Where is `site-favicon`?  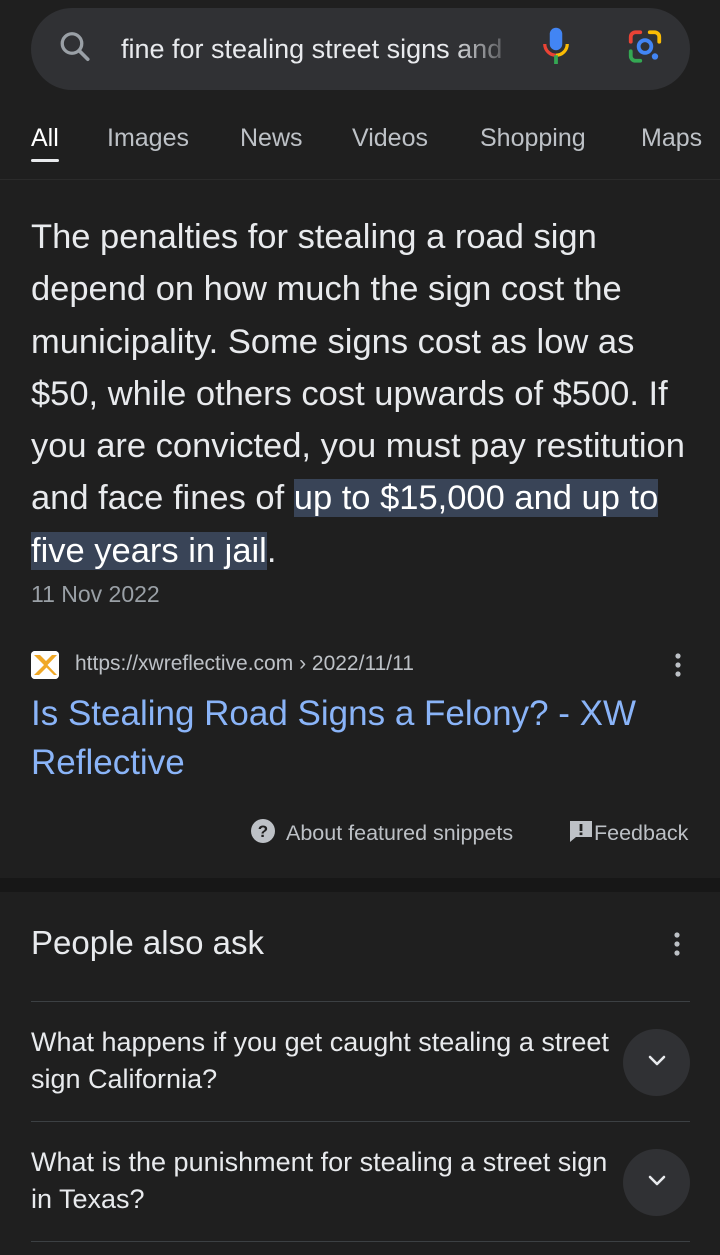 site-favicon is located at coordinates (45, 665).